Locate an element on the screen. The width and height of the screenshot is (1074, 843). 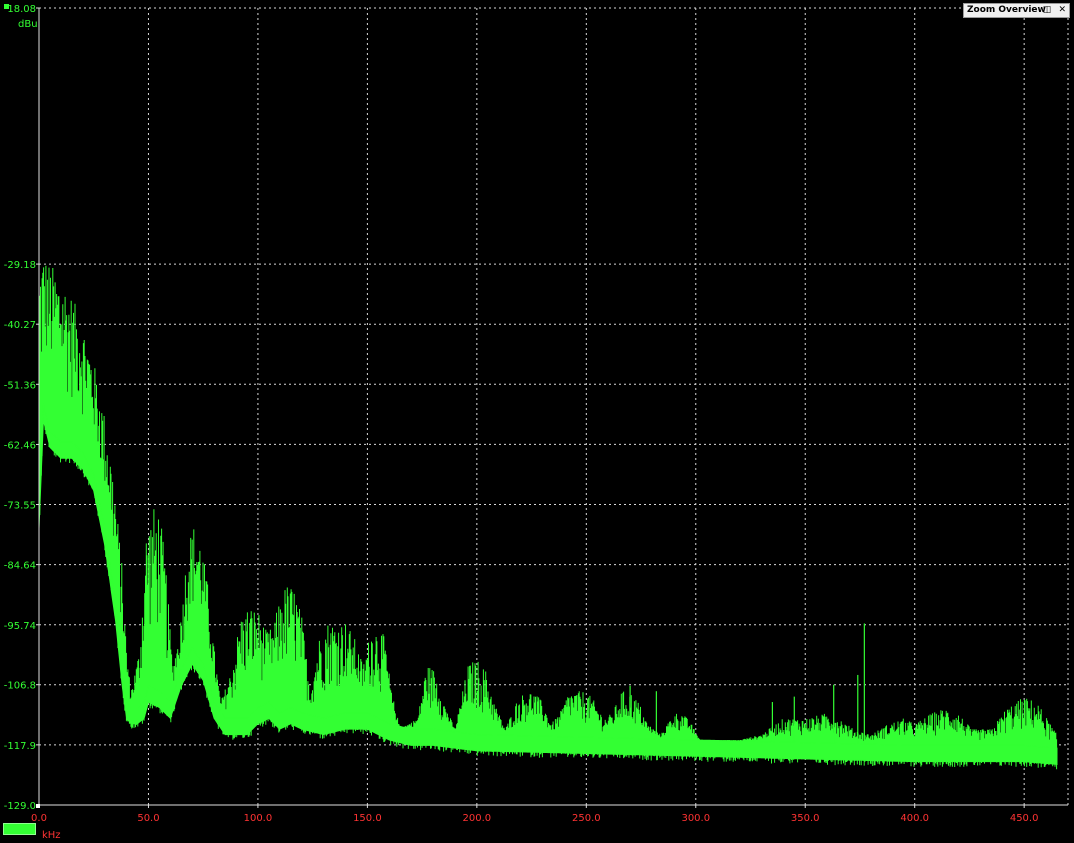
y-axis-unit: dBu is located at coordinates (28, 24).